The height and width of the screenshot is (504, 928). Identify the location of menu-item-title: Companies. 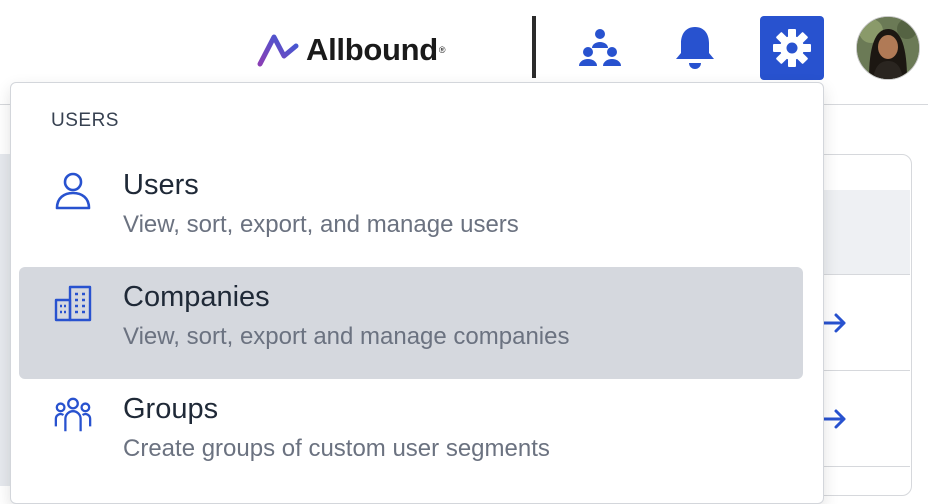
(196, 297).